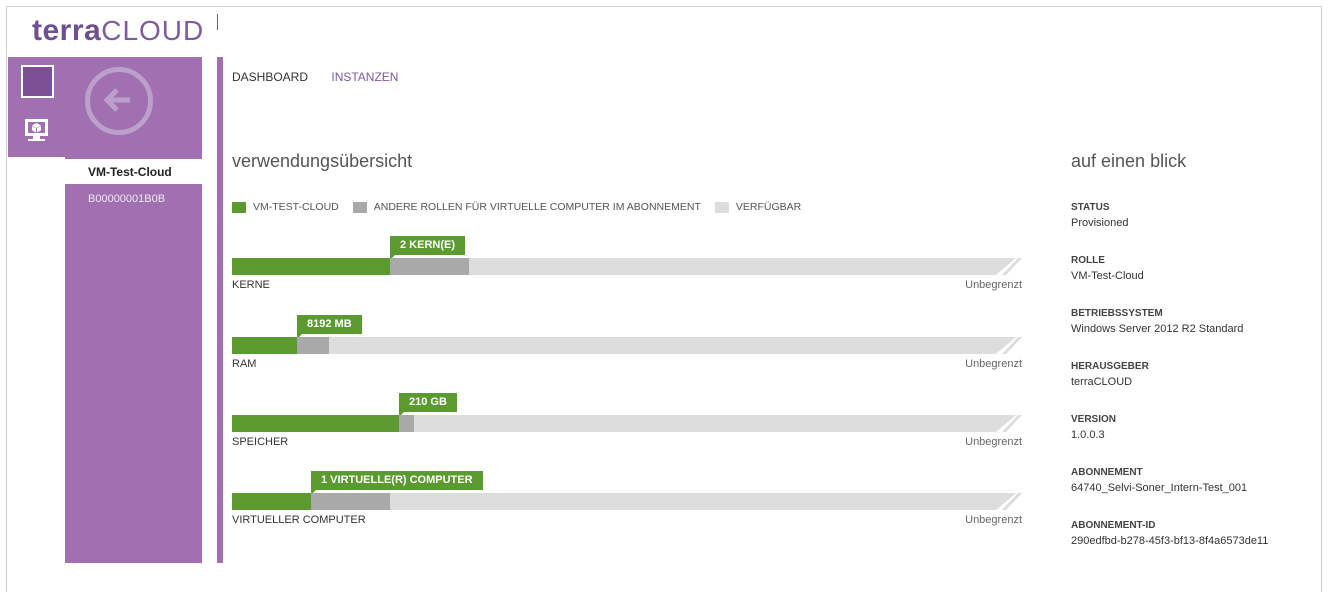  What do you see at coordinates (428, 405) in the screenshot?
I see `gauge-callout: 210 GB` at bounding box center [428, 405].